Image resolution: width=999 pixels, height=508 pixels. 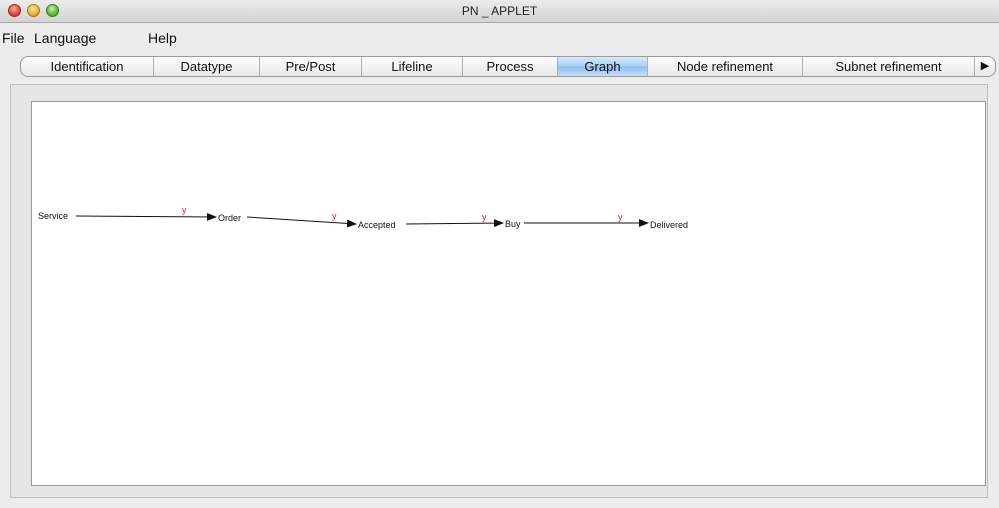 What do you see at coordinates (13, 38) in the screenshot?
I see `menu-file: File` at bounding box center [13, 38].